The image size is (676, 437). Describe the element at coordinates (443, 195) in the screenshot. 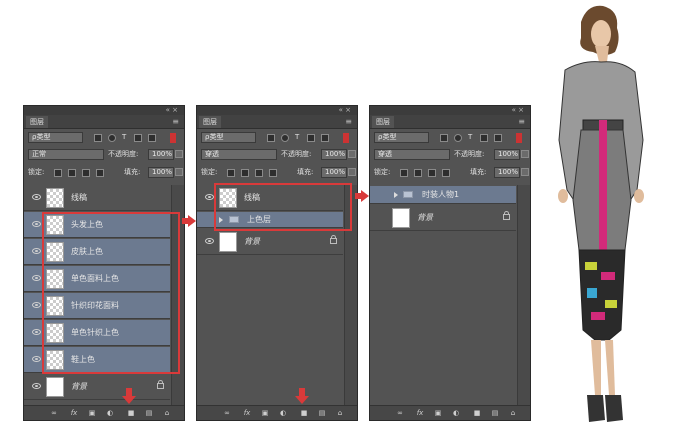

I see `layer-group-row: 时装人物1` at that location.